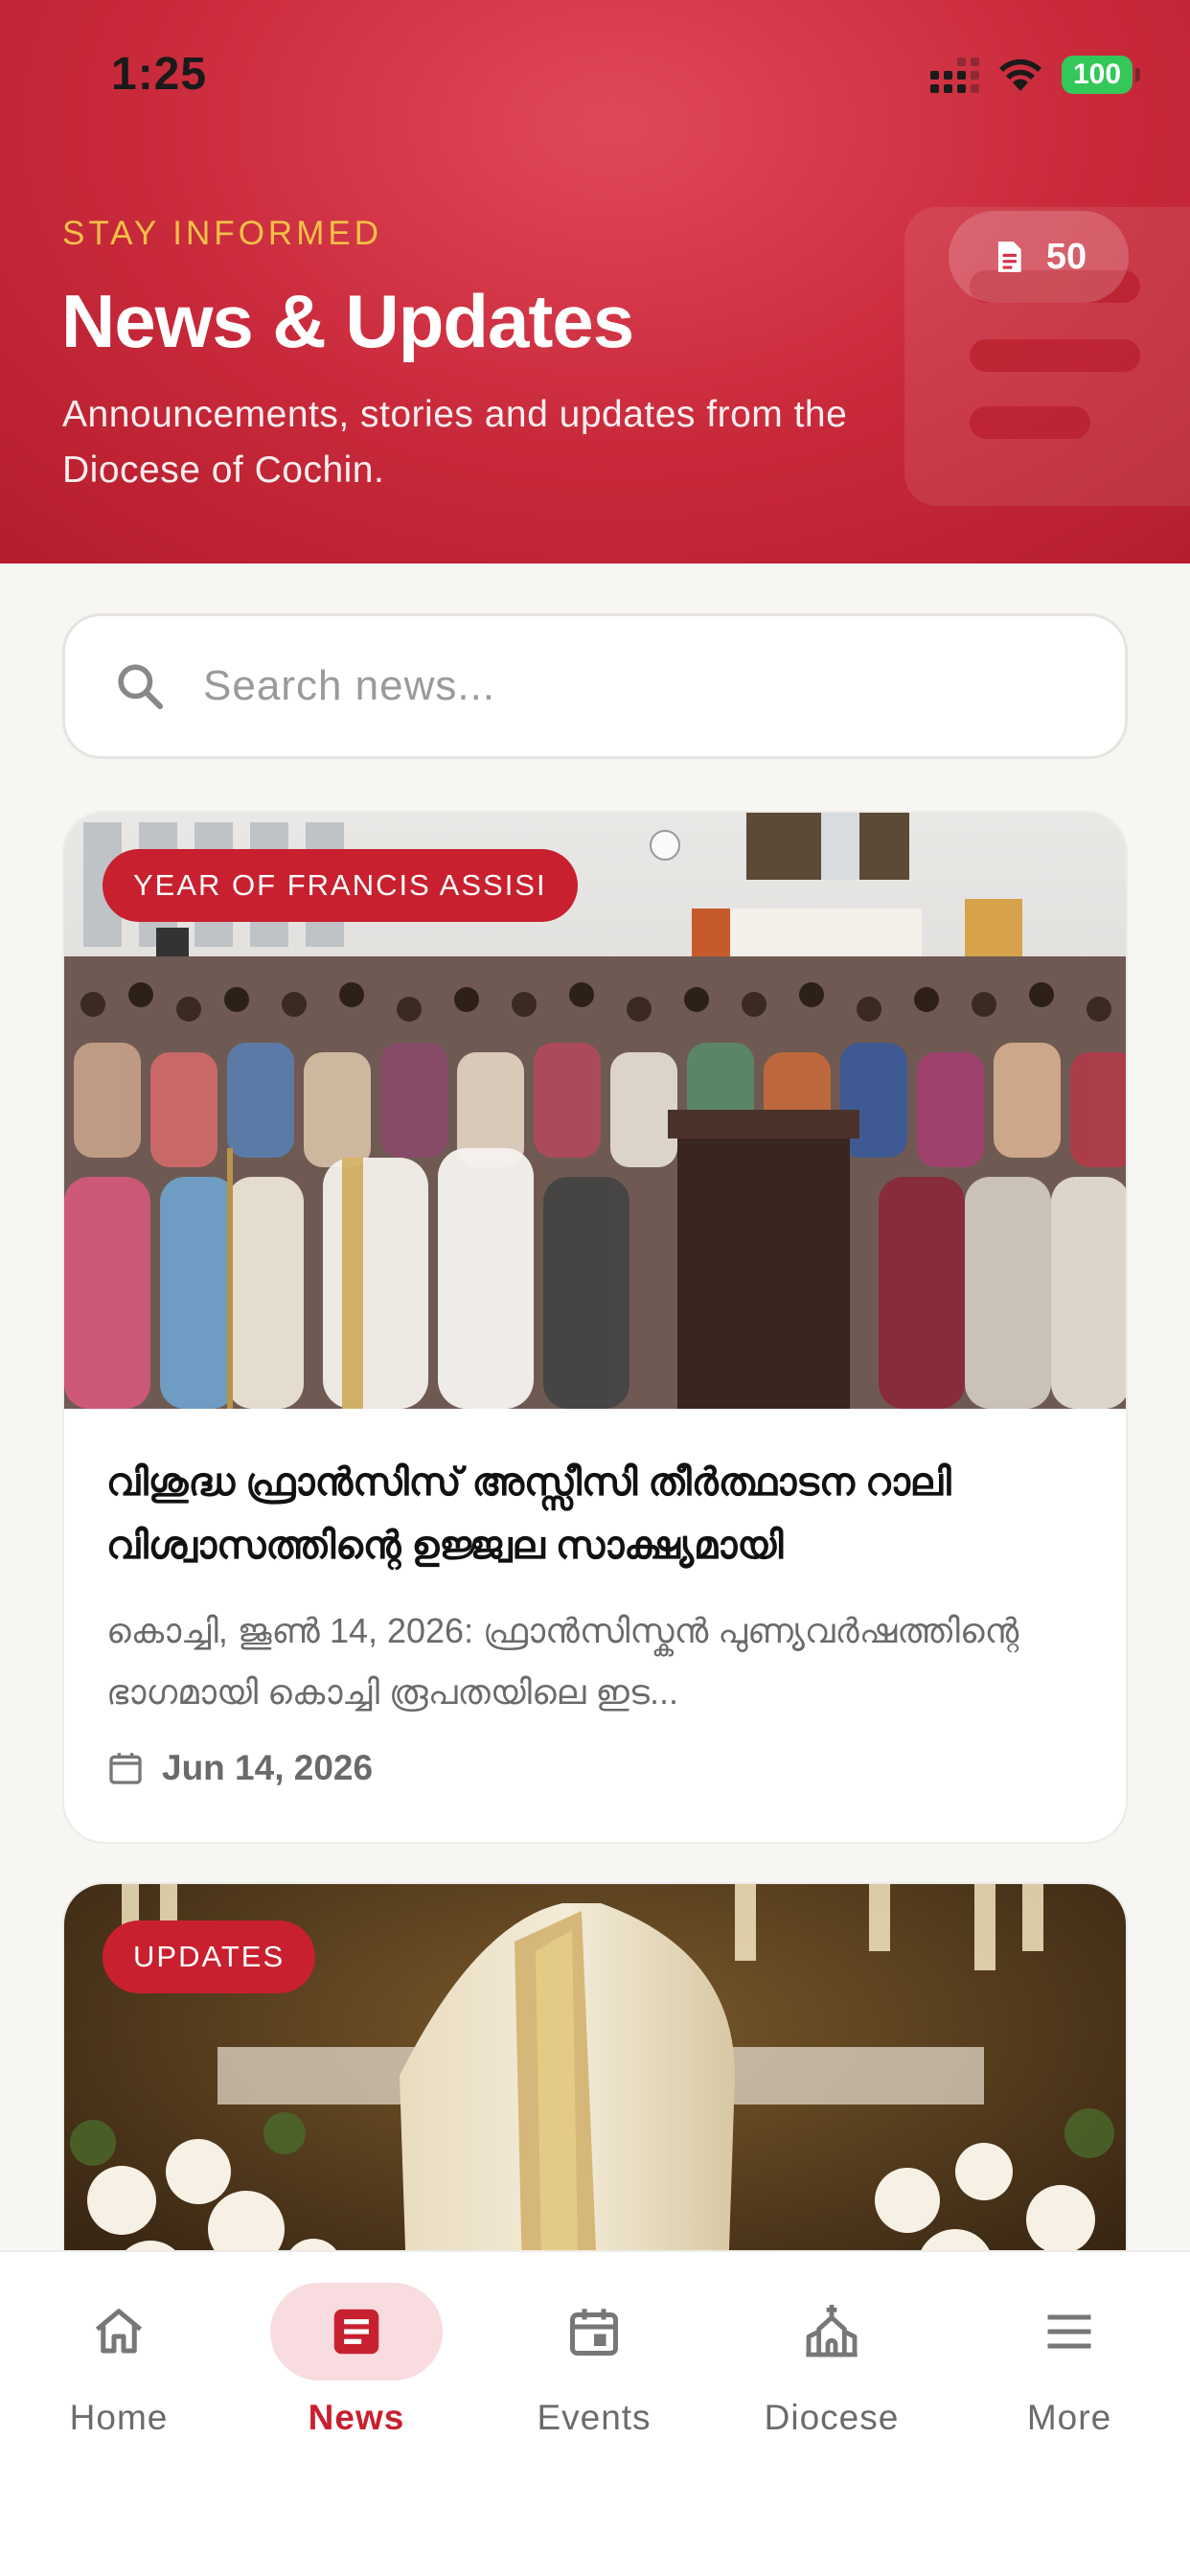 This screenshot has height=2576, width=1190. I want to click on article-date: Jun 14, 2026, so click(240, 1768).